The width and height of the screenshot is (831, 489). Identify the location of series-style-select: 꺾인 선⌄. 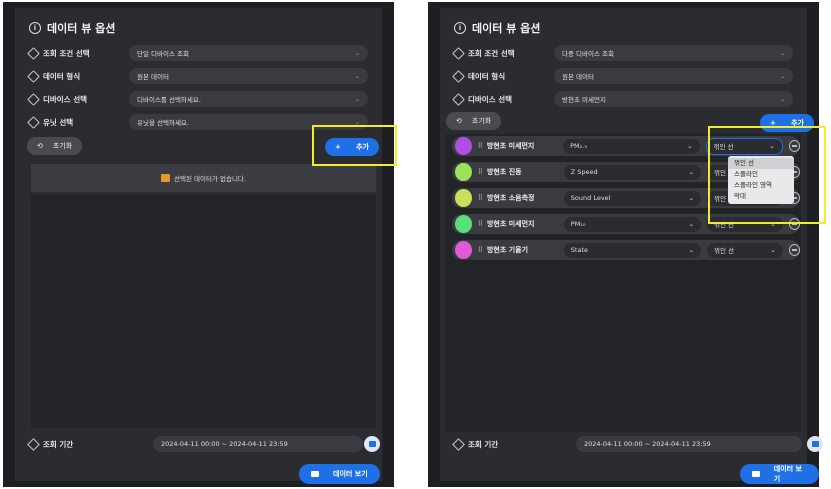
(745, 250).